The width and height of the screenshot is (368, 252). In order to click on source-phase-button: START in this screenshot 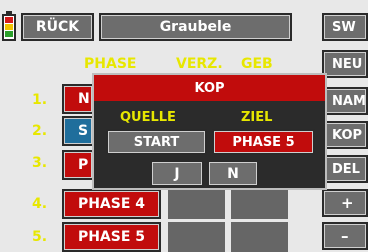, I will do `click(156, 142)`.